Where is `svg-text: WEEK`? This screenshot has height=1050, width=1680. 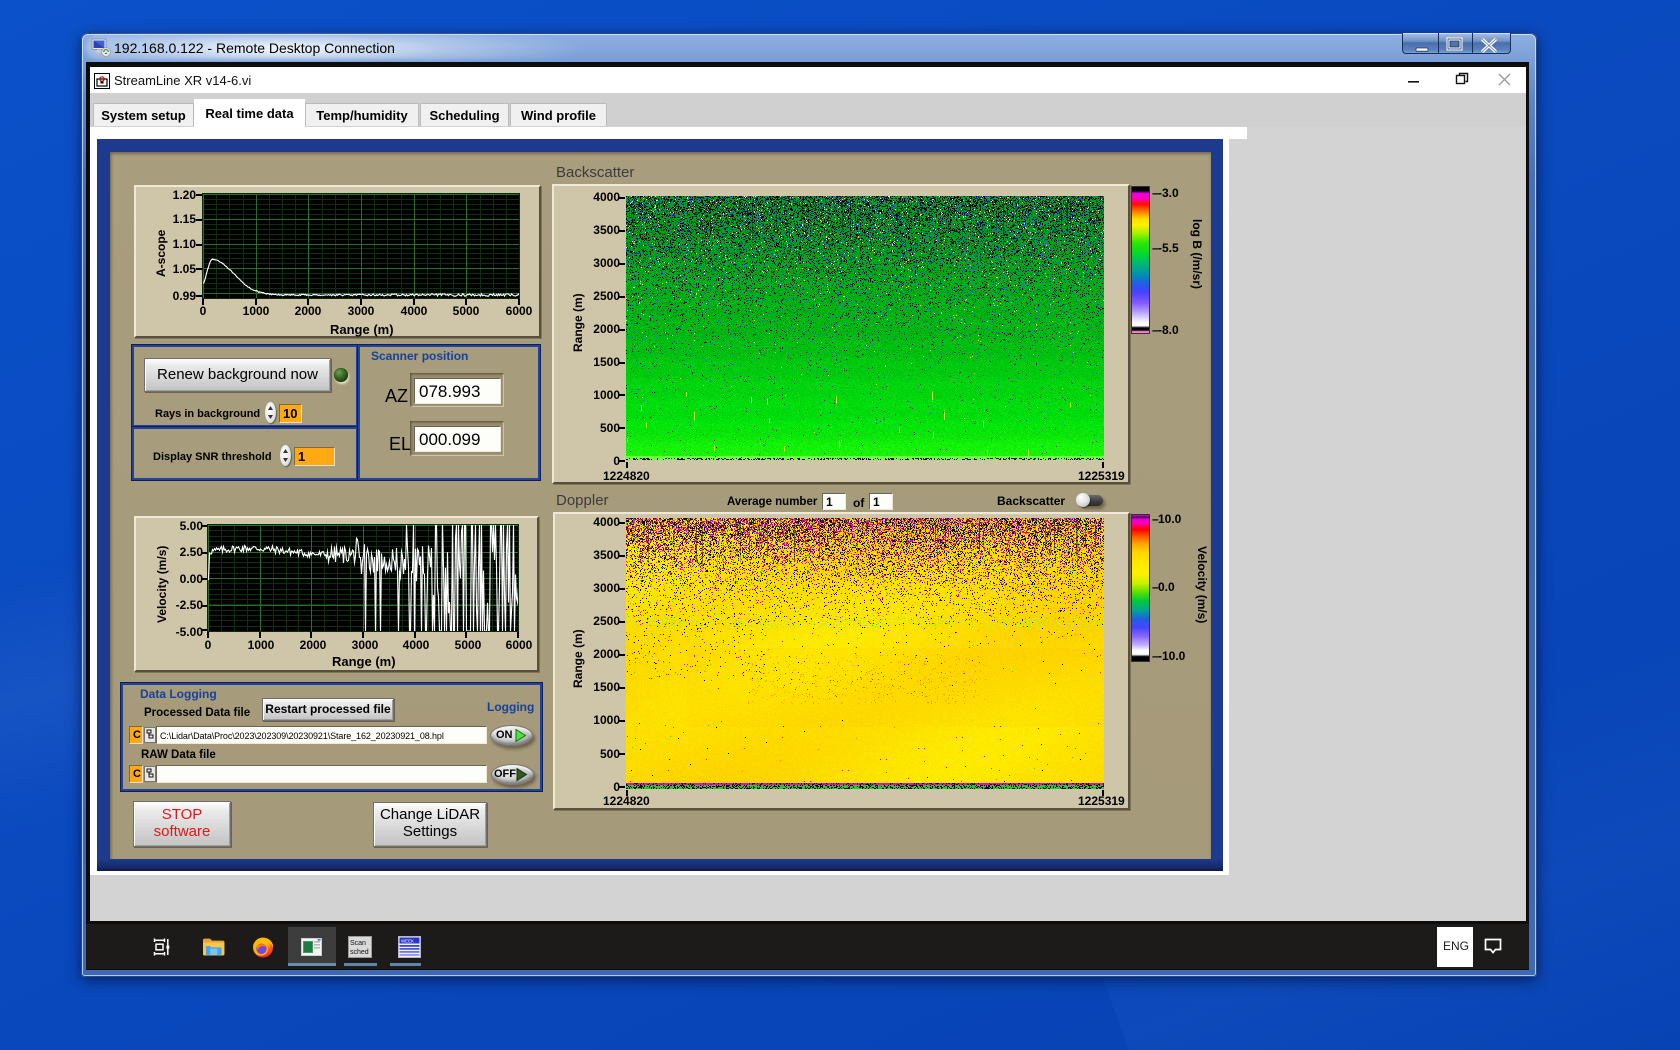 svg-text: WEEK is located at coordinates (407, 941).